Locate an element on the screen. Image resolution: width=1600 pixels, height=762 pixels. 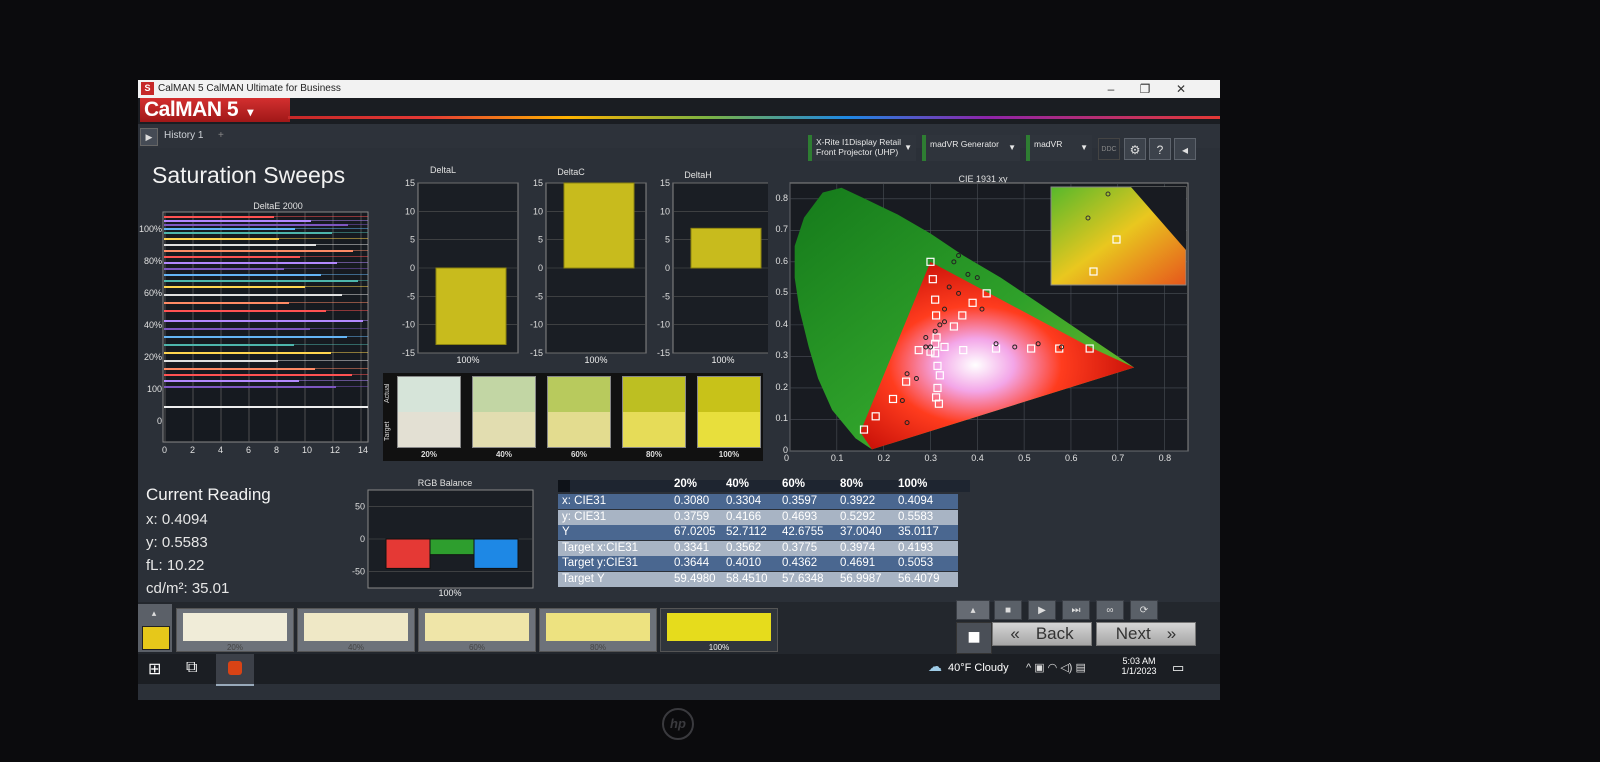
table-row-label: x: CIE31 is located at coordinates (584, 501).